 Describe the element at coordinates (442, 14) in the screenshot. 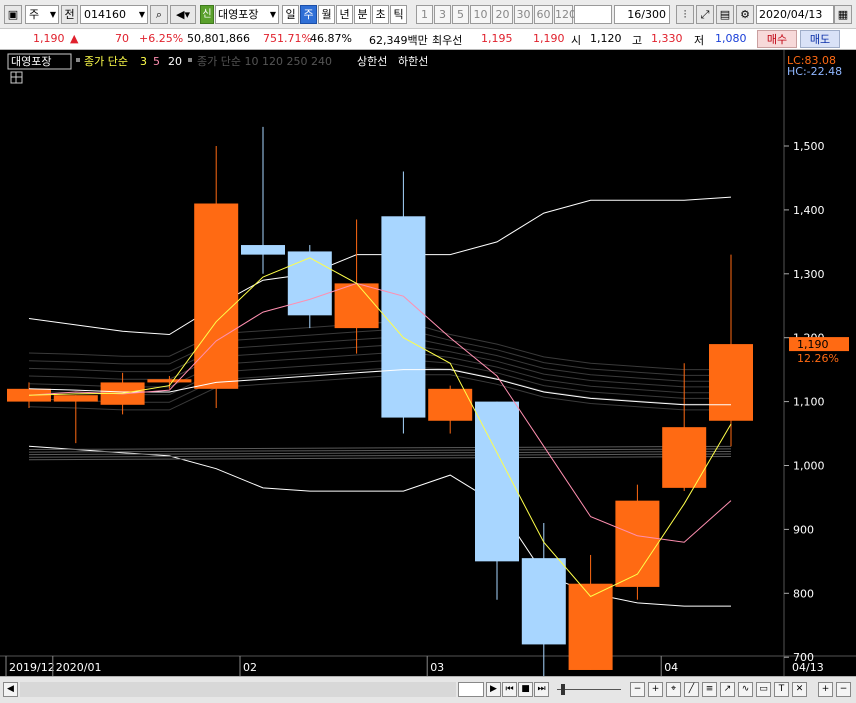

I see `interval-button-1: 3` at that location.